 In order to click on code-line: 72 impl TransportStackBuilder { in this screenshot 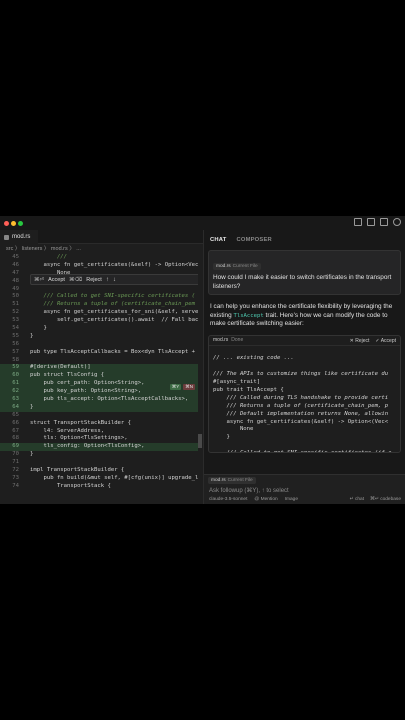, I will do `click(101, 471)`.